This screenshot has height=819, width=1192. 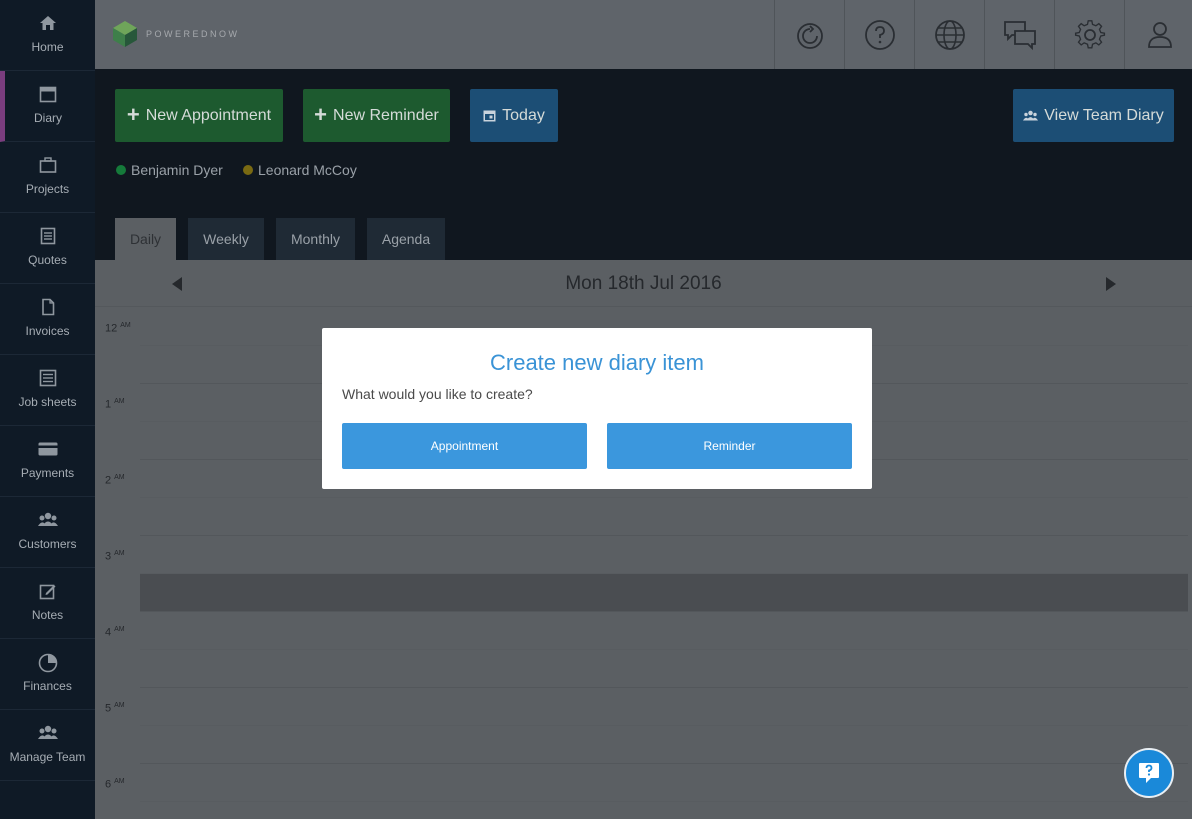 I want to click on pie-chart-icon, so click(x=47, y=663).